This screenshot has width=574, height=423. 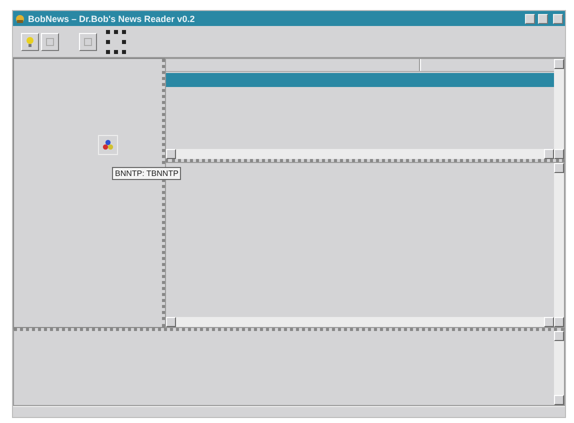 I want to click on component-icon, so click(x=108, y=145).